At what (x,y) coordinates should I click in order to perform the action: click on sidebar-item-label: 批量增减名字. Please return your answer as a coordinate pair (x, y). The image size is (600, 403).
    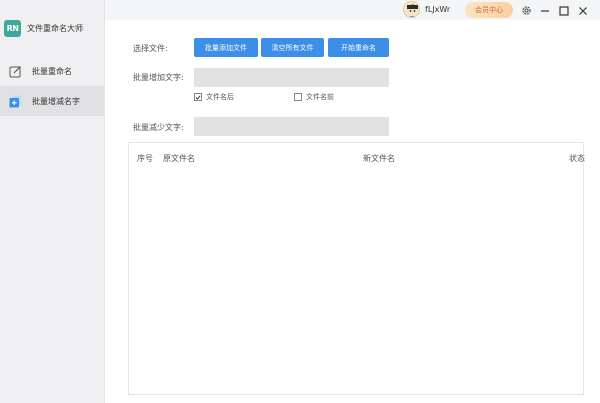
    Looking at the image, I should click on (56, 101).